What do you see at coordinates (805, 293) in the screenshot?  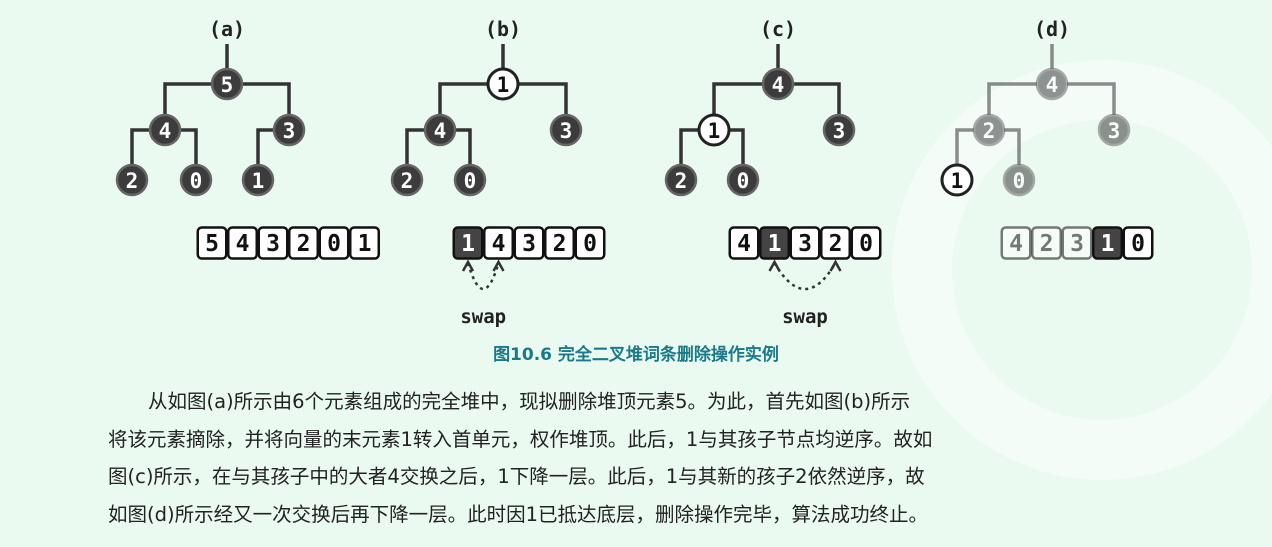 I see `swap-annotation: swap` at bounding box center [805, 293].